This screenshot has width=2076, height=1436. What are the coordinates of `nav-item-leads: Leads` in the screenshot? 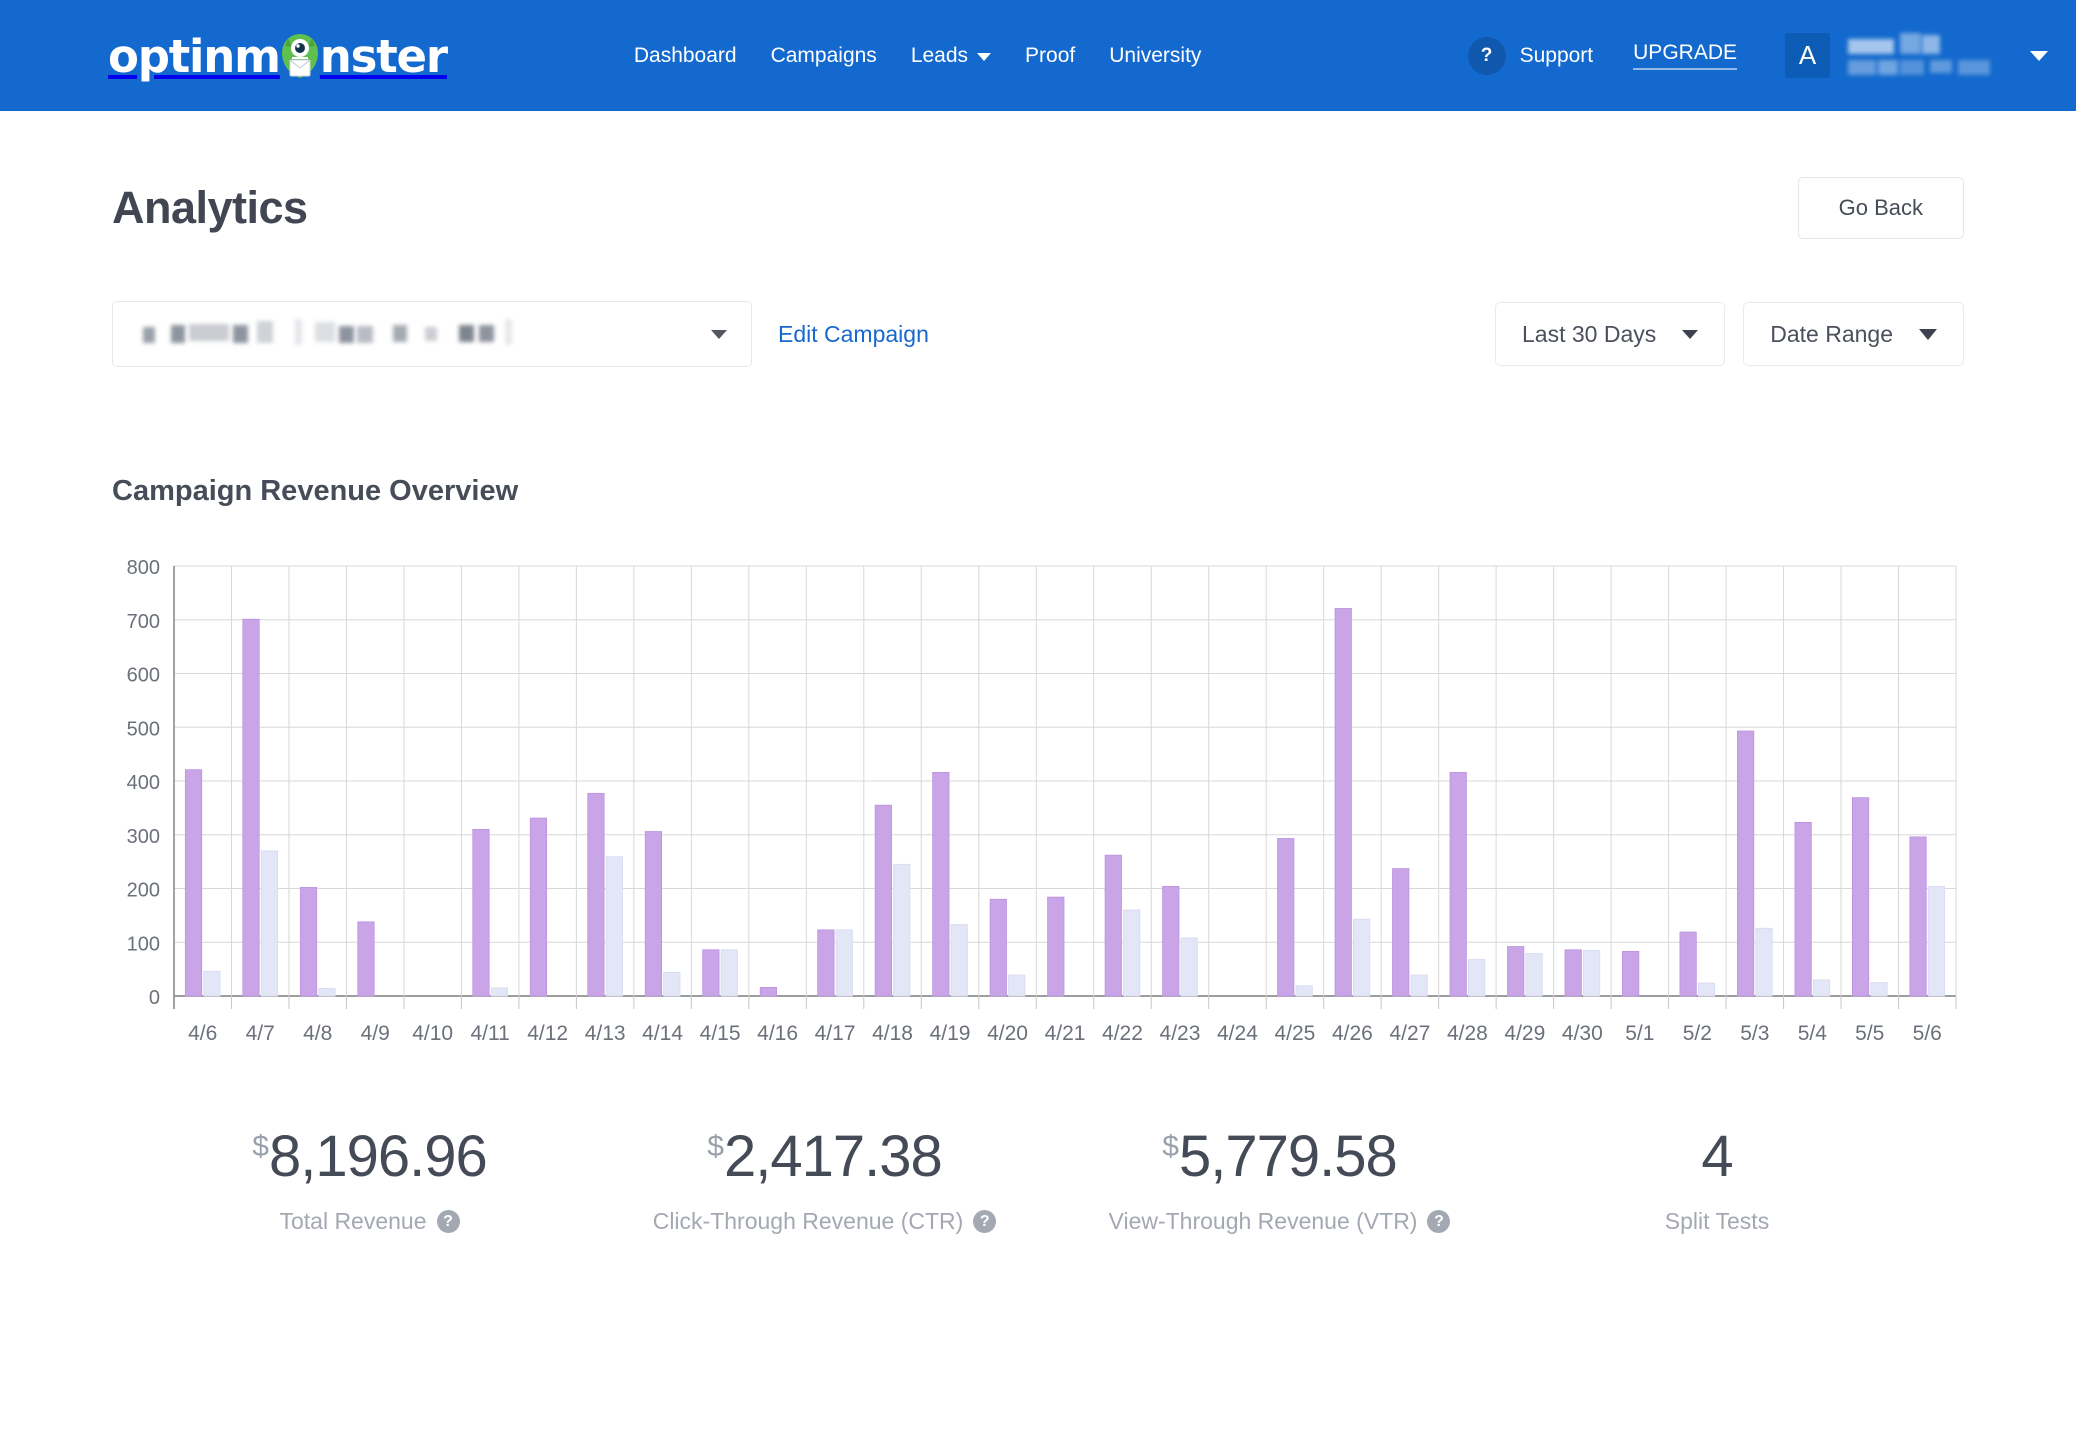 It's located at (951, 56).